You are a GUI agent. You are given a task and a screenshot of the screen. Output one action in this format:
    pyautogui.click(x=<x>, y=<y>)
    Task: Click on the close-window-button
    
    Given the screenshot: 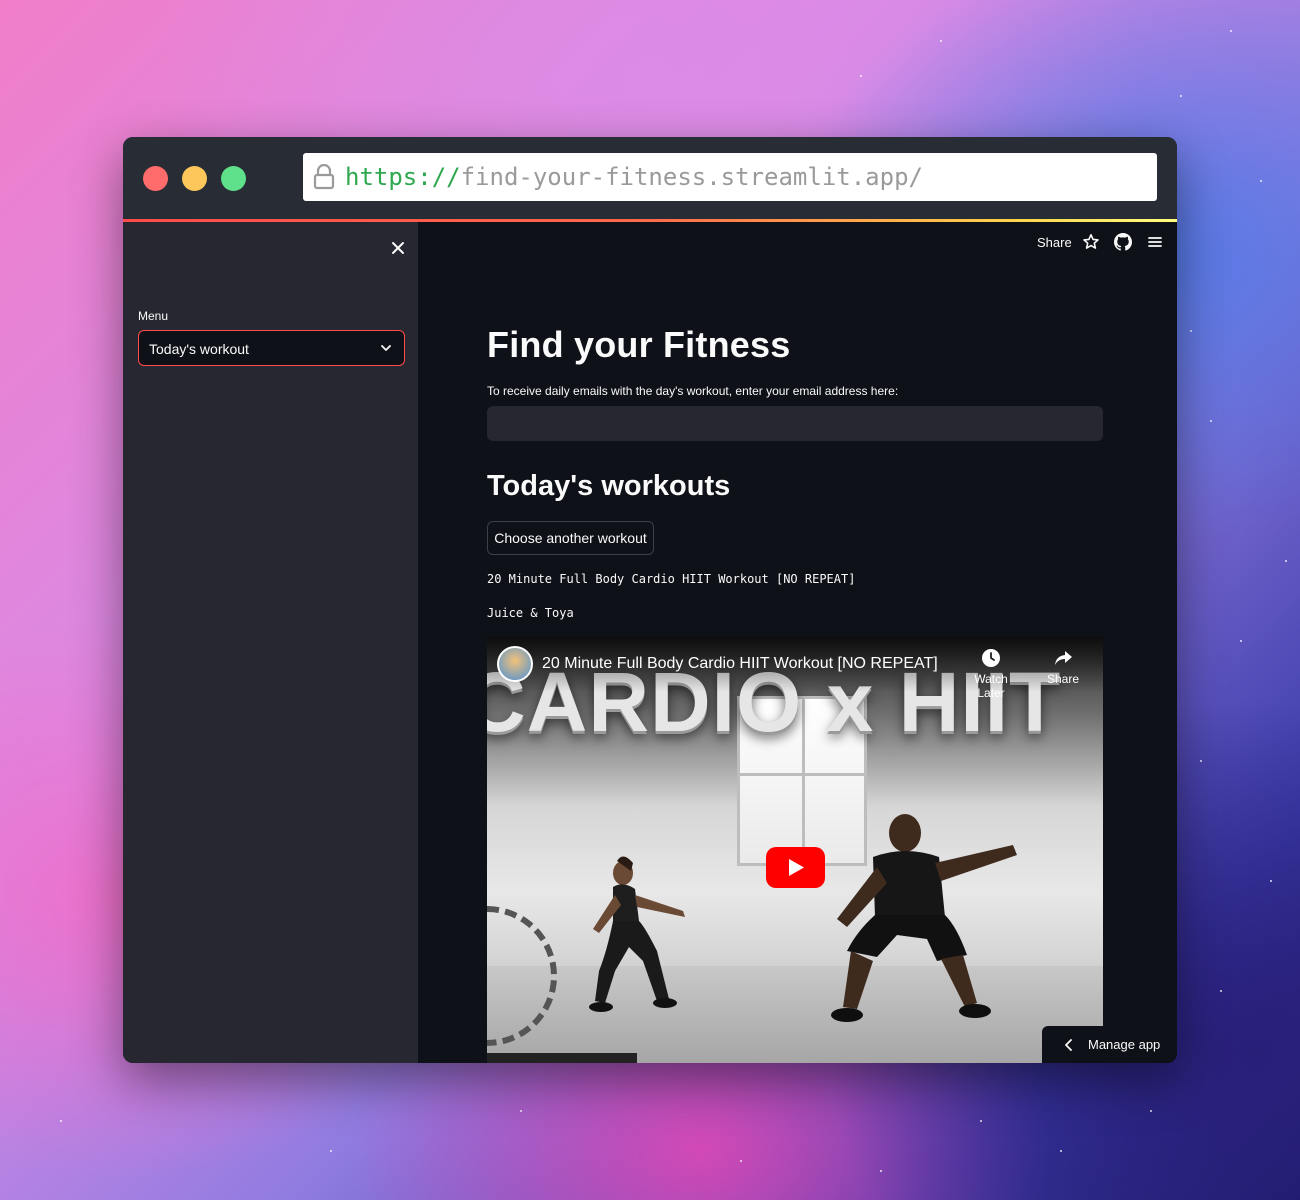 What is the action you would take?
    pyautogui.click(x=155, y=178)
    